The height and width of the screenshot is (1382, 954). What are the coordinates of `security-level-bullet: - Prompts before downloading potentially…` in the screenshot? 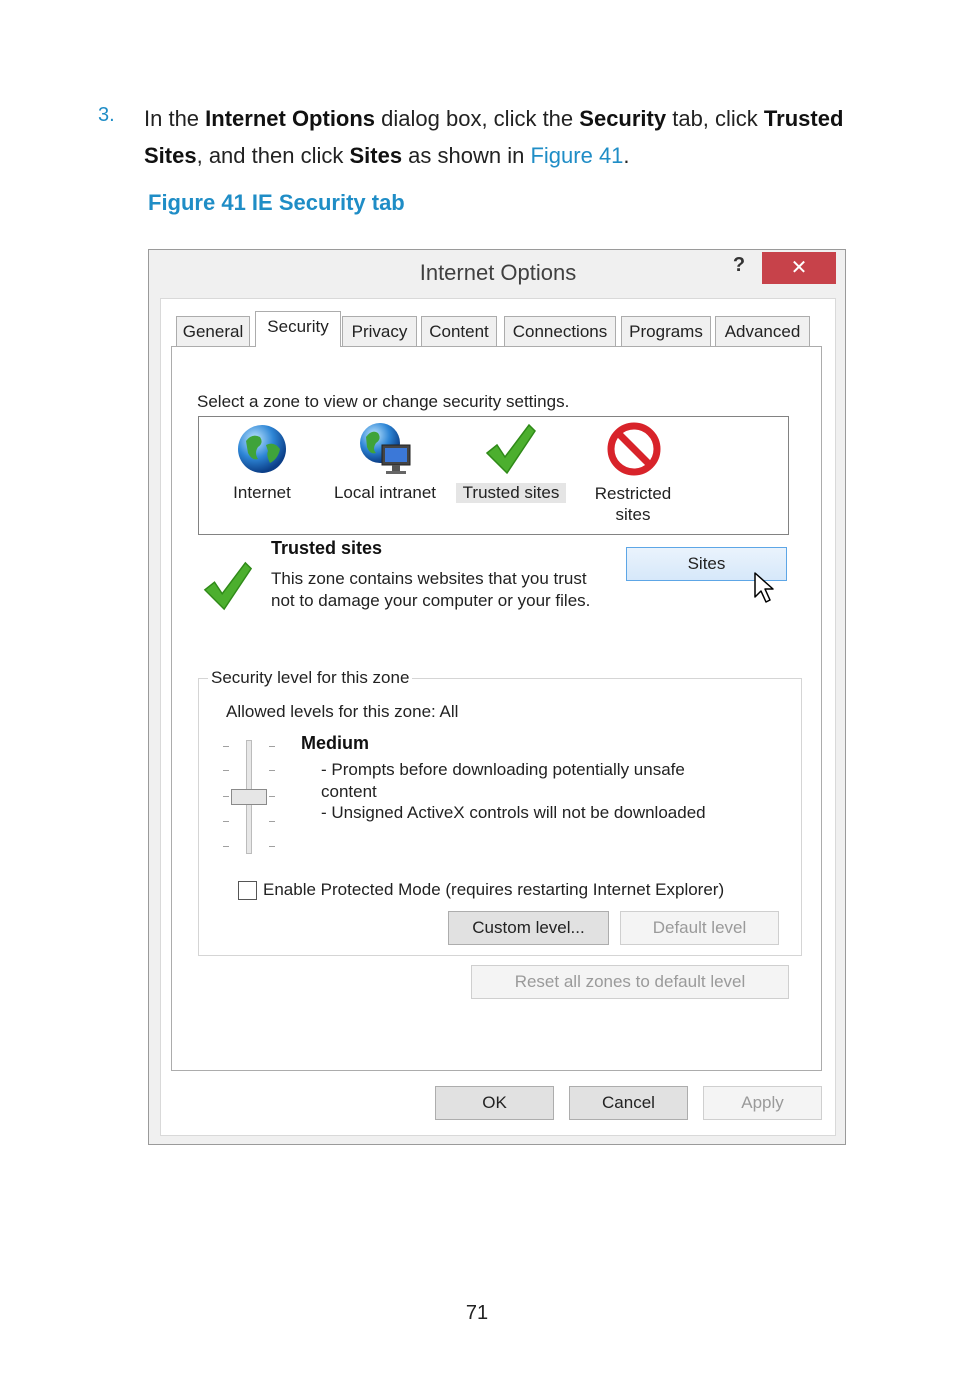 It's located at (503, 780).